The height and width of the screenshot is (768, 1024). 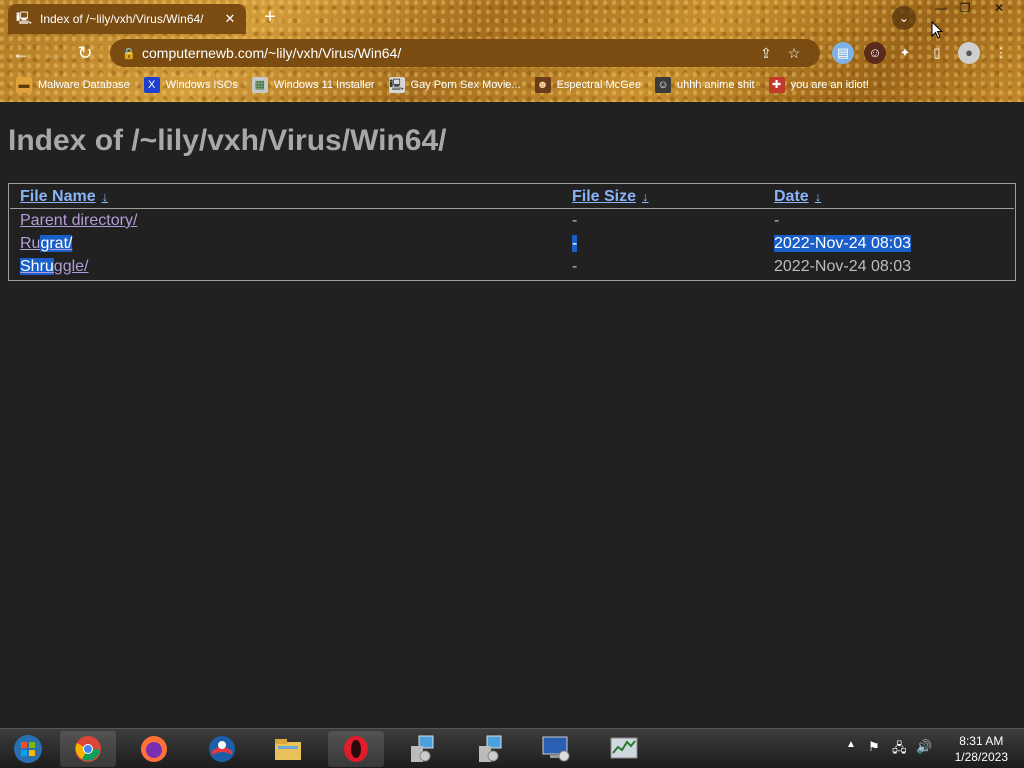 What do you see at coordinates (422, 749) in the screenshot?
I see `network-installer-icon` at bounding box center [422, 749].